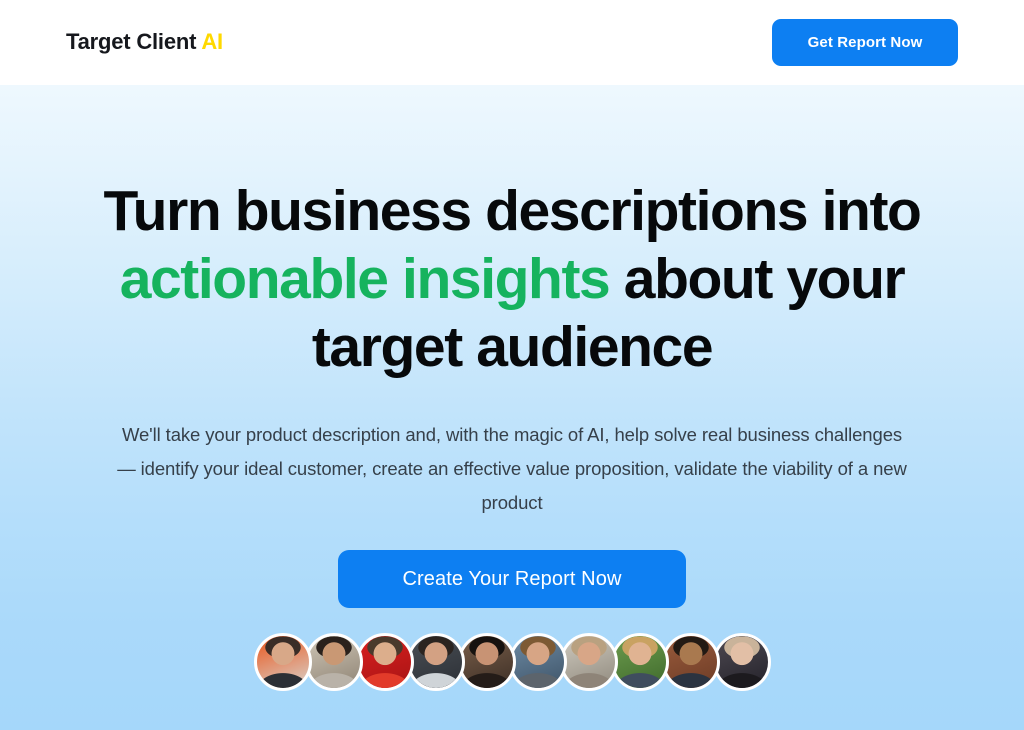  I want to click on site-header: Target Client AI Get Report Now, so click(512, 42).